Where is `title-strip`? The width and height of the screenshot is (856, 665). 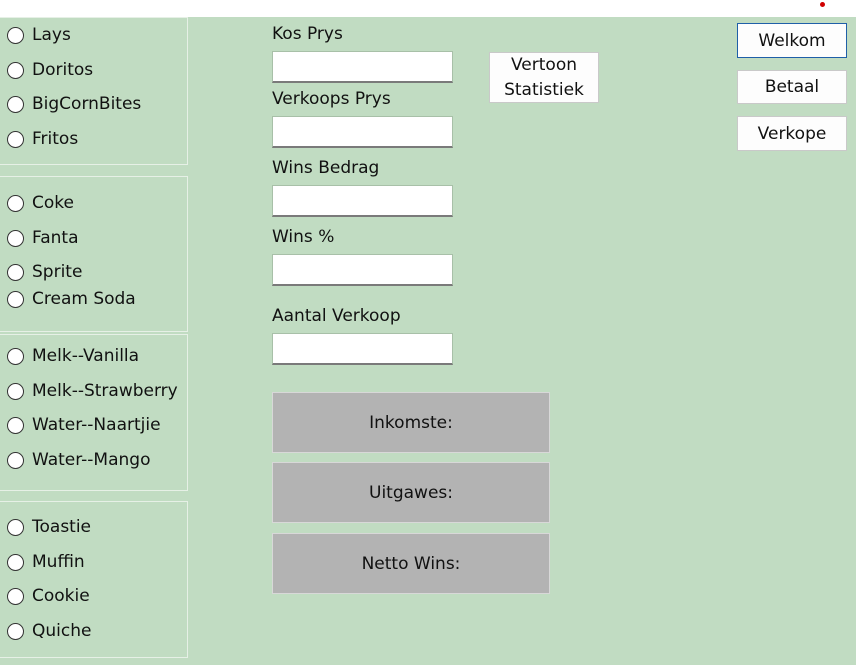
title-strip is located at coordinates (428, 8).